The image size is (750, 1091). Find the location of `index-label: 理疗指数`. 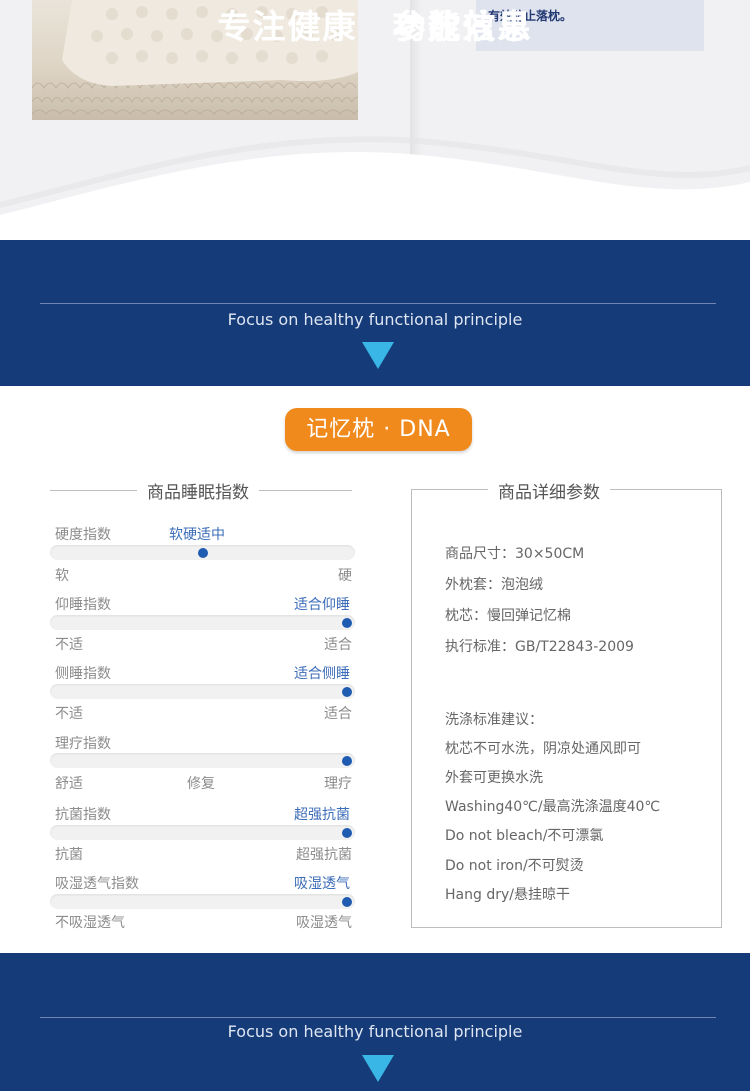

index-label: 理疗指数 is located at coordinates (83, 744).